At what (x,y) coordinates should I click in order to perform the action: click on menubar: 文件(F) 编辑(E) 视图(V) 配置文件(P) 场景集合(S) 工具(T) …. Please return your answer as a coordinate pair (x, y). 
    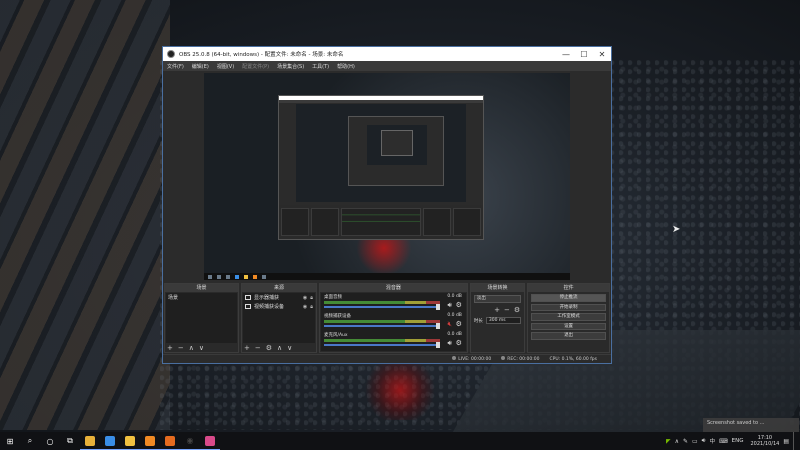
    Looking at the image, I should click on (387, 66).